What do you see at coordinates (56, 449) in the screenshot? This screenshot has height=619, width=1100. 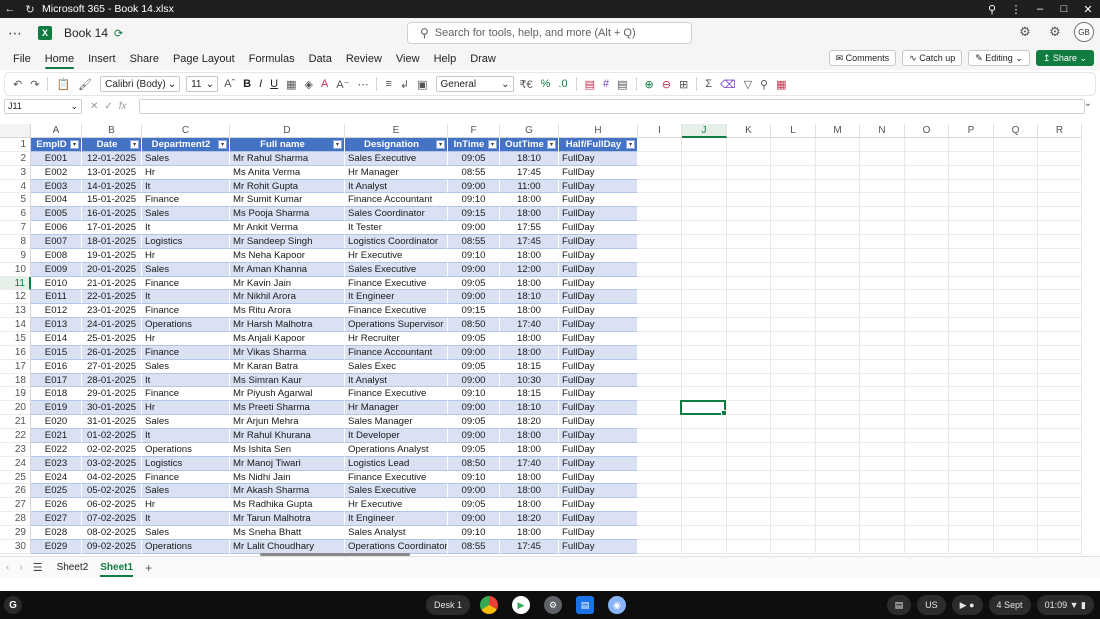 I see `table-cell: E022` at bounding box center [56, 449].